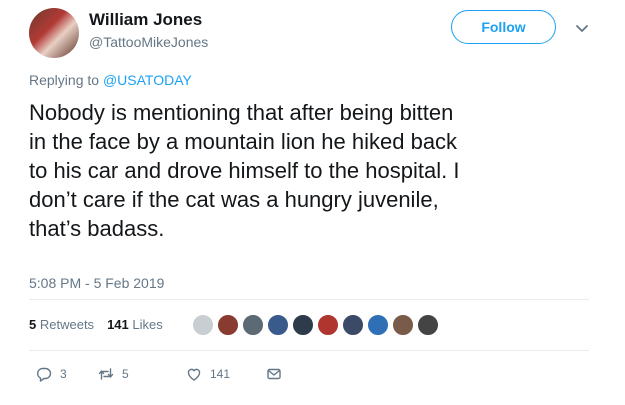 This screenshot has height=405, width=625. What do you see at coordinates (315, 325) in the screenshot?
I see `liker-avatars` at bounding box center [315, 325].